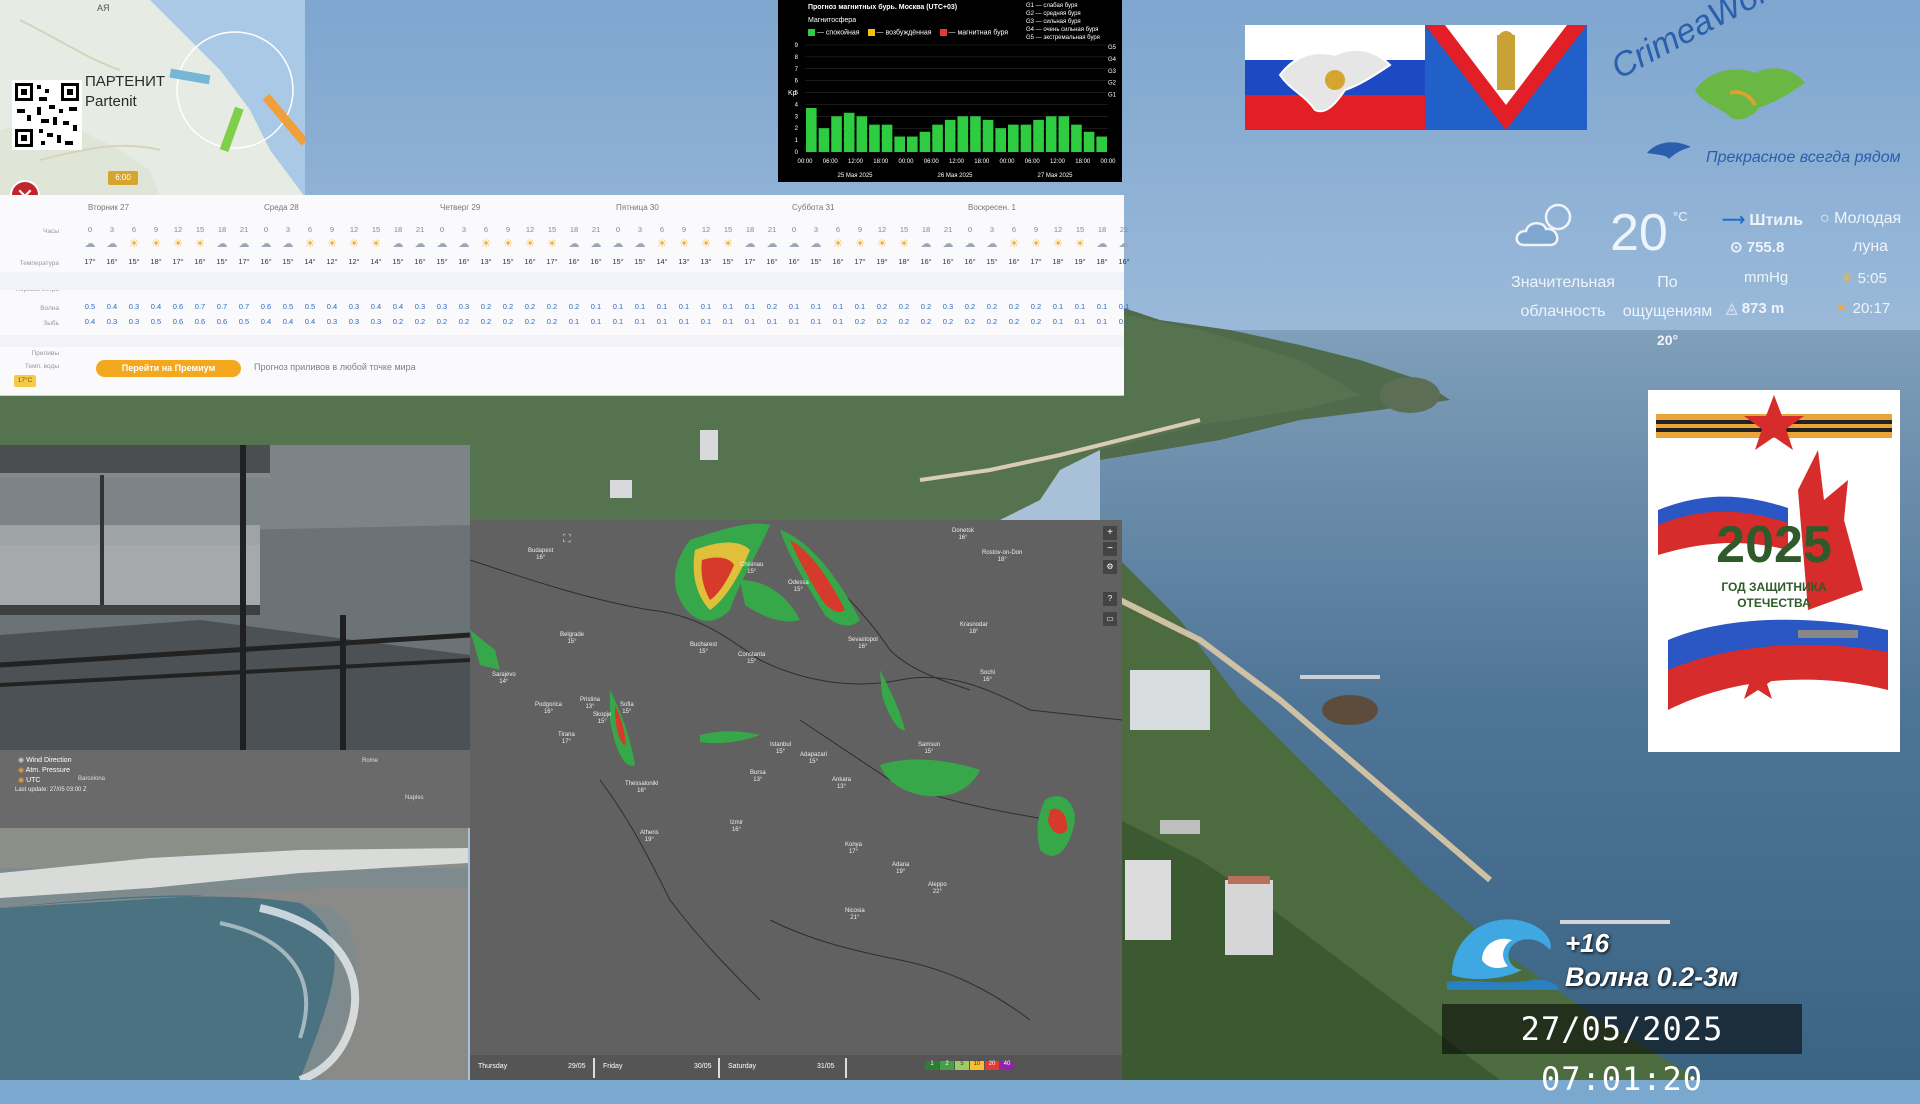 This screenshot has height=1104, width=1920. I want to click on help-icon: ?, so click(1110, 599).